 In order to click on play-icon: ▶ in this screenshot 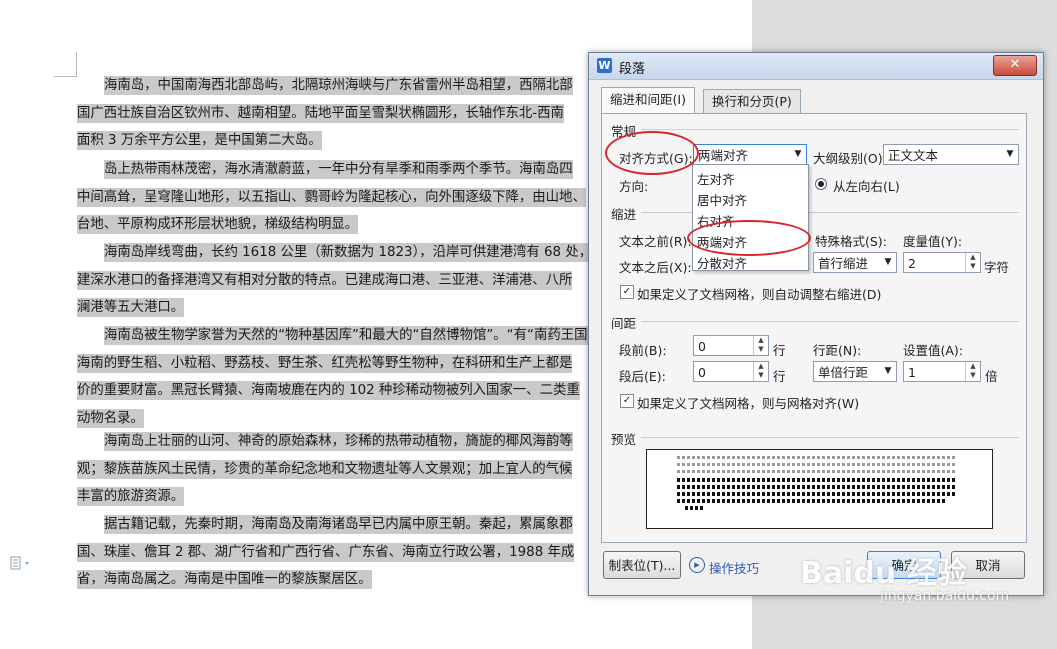, I will do `click(697, 565)`.